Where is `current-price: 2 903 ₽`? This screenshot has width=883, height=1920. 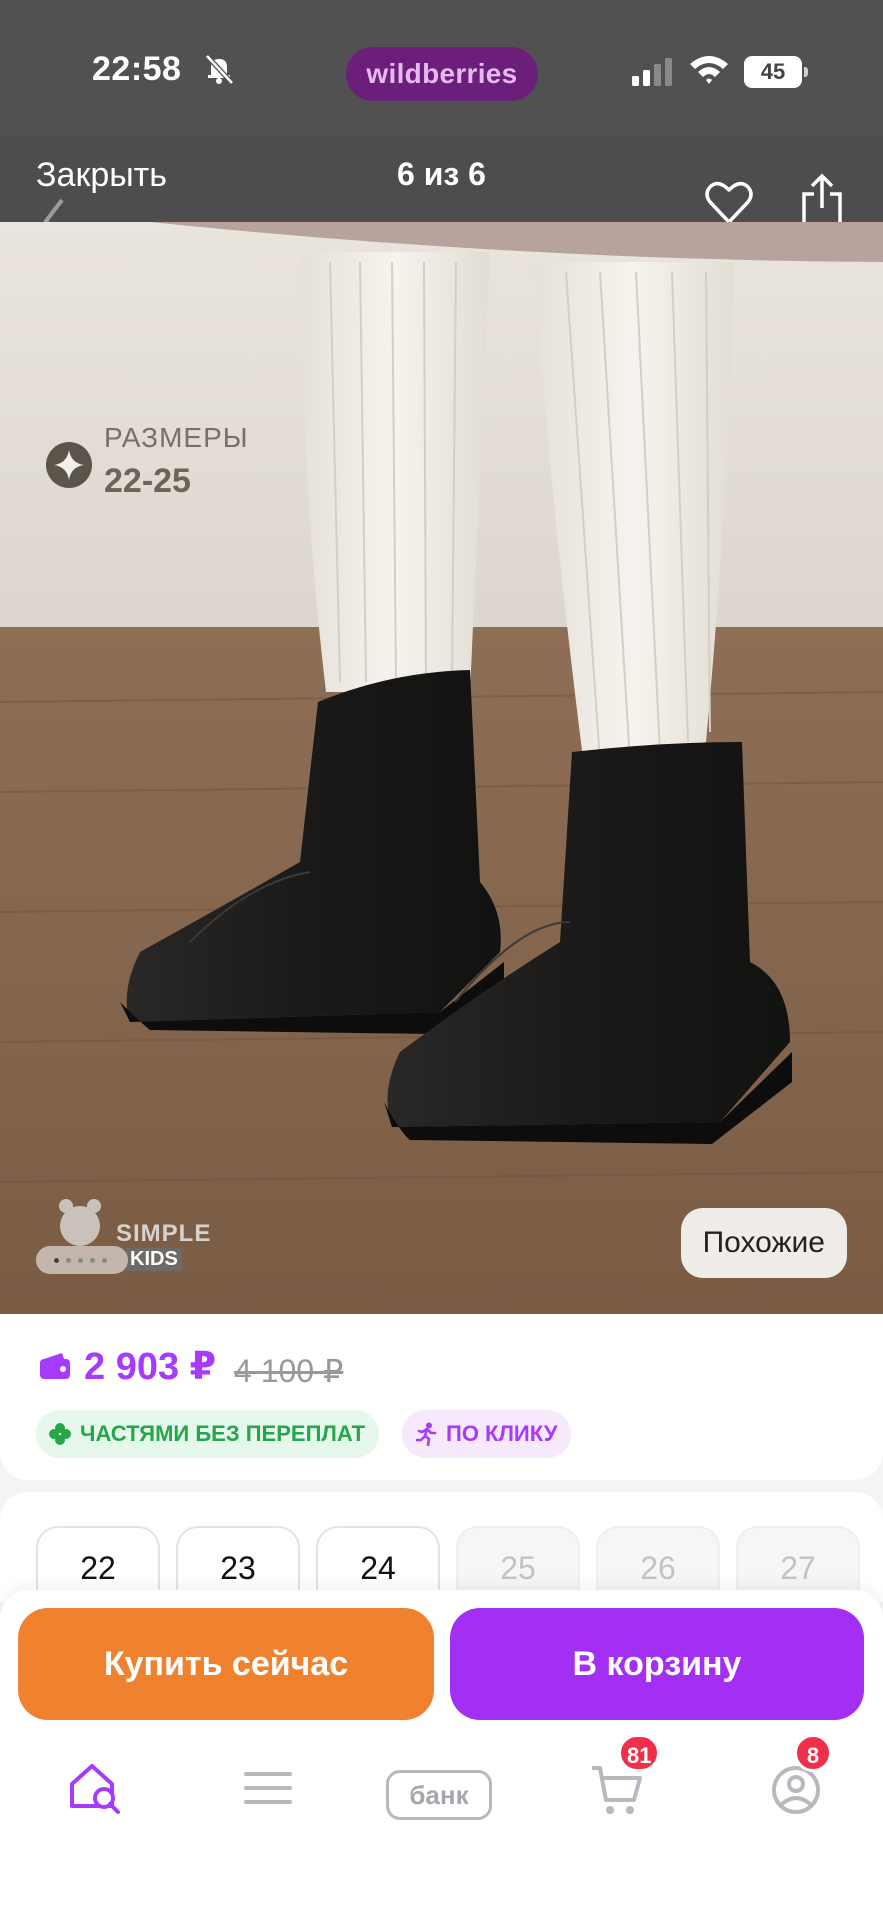
current-price: 2 903 ₽ is located at coordinates (150, 1367).